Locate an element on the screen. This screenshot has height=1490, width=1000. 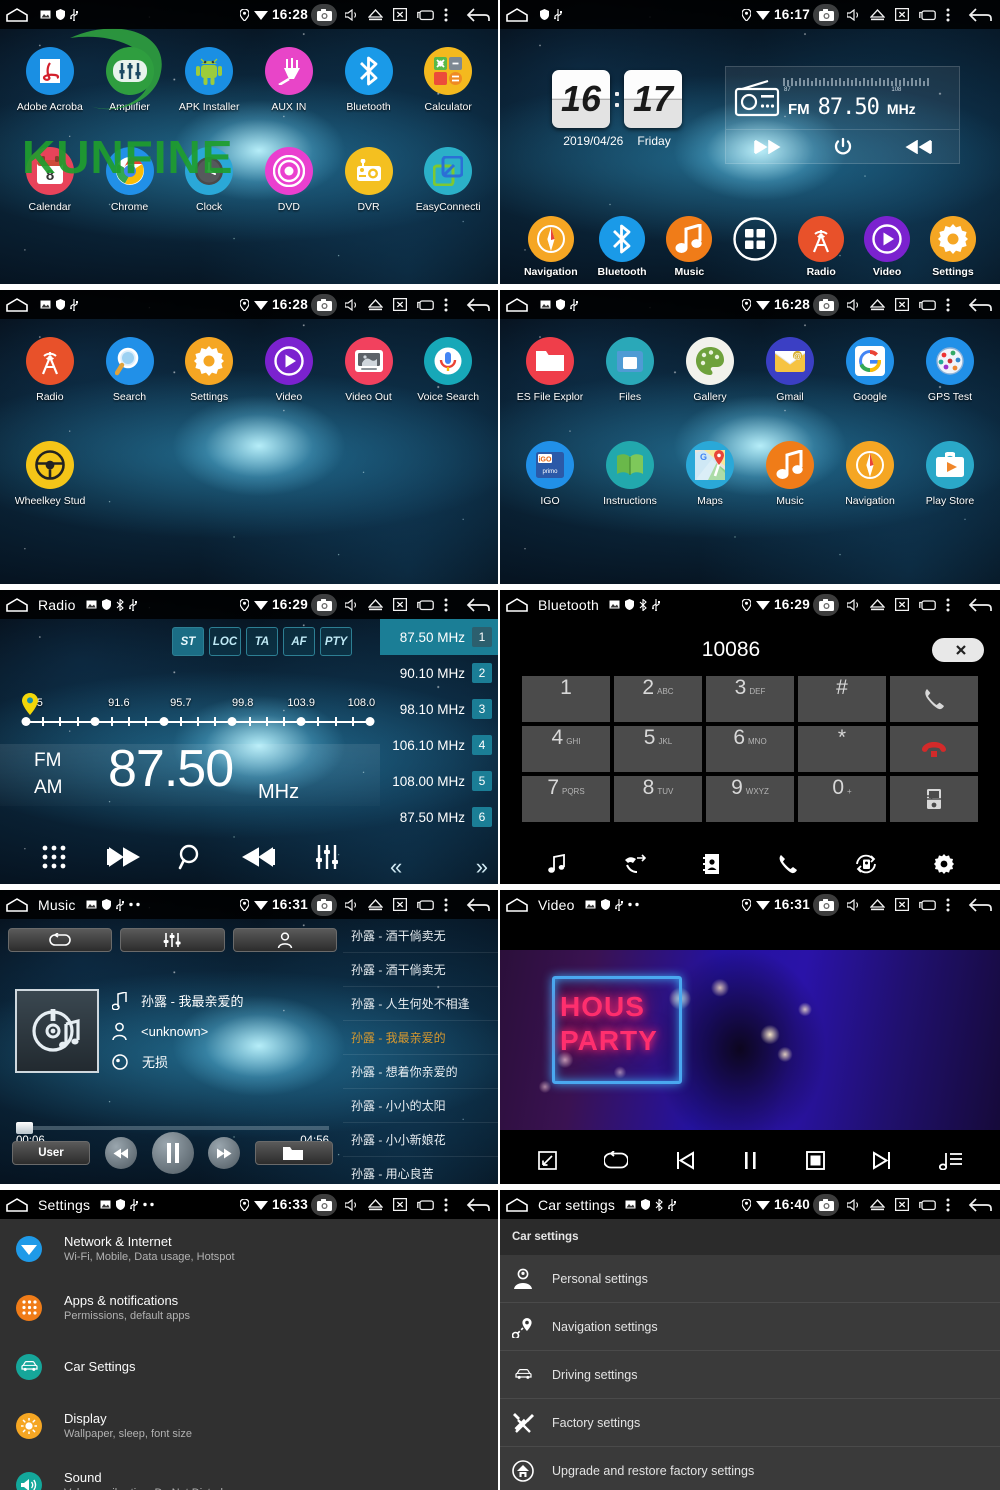
next-station-button is located at coordinates (919, 147).